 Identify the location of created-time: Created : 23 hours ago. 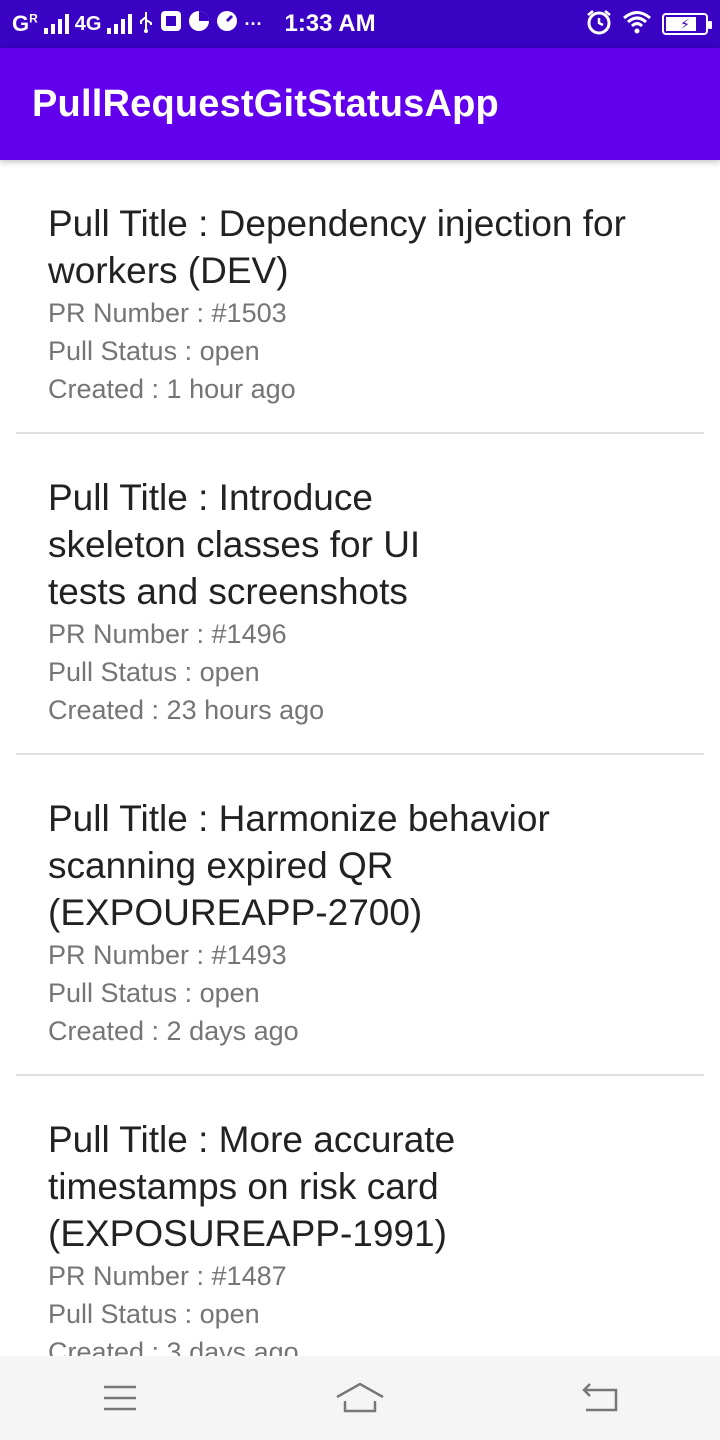
(186, 710).